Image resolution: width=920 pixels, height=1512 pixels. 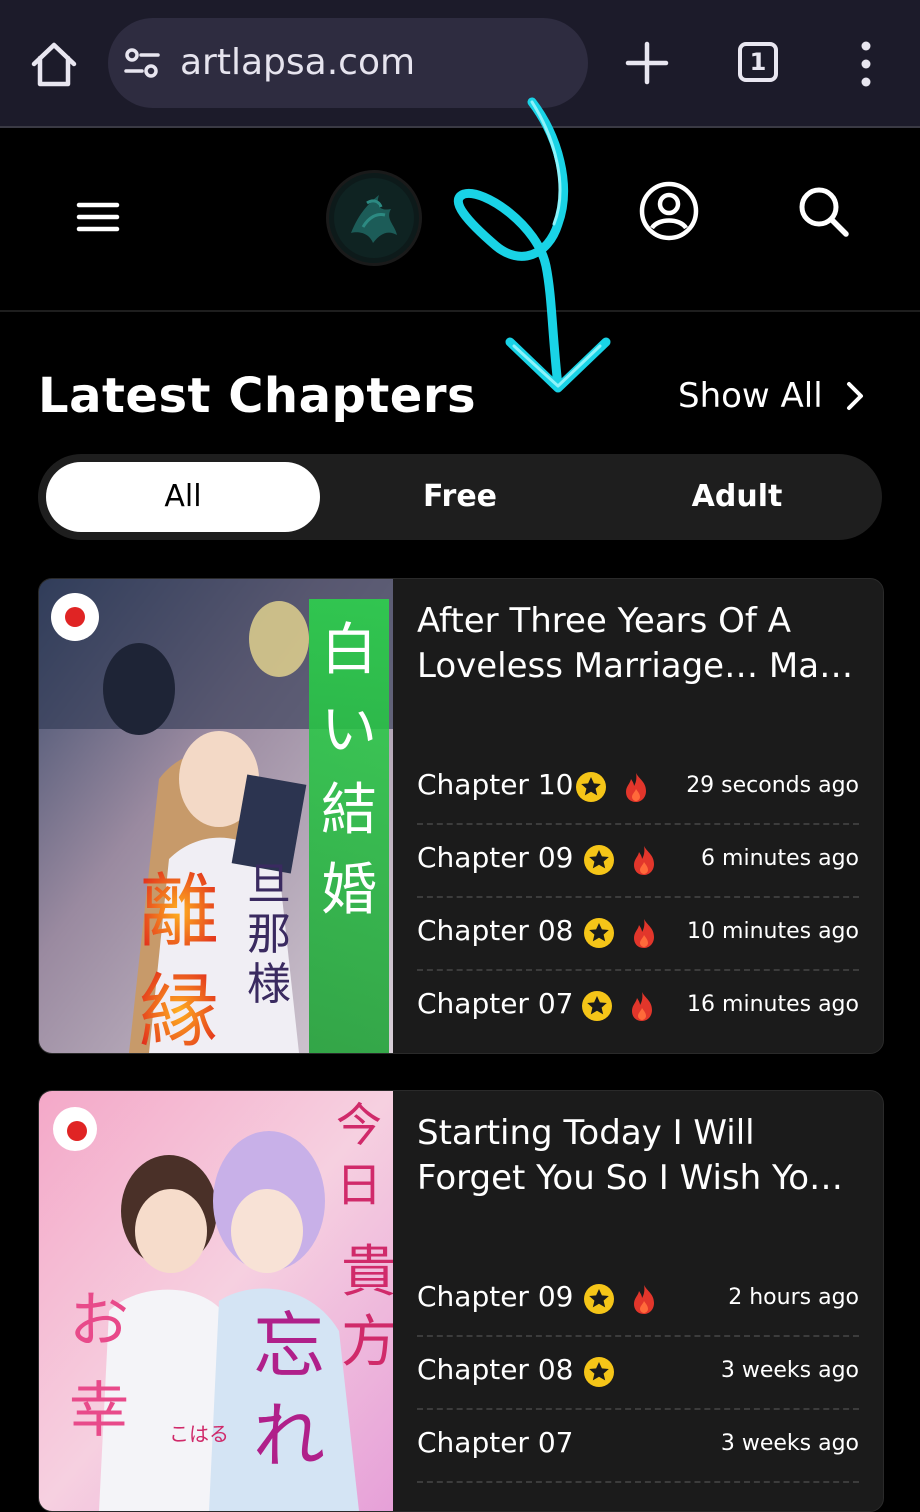 What do you see at coordinates (460, 220) in the screenshot?
I see `site-header` at bounding box center [460, 220].